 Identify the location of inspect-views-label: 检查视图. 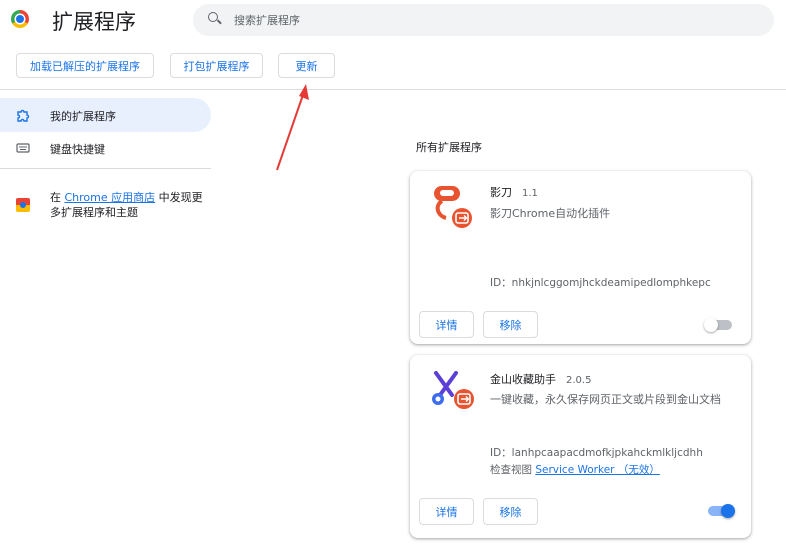
(513, 470).